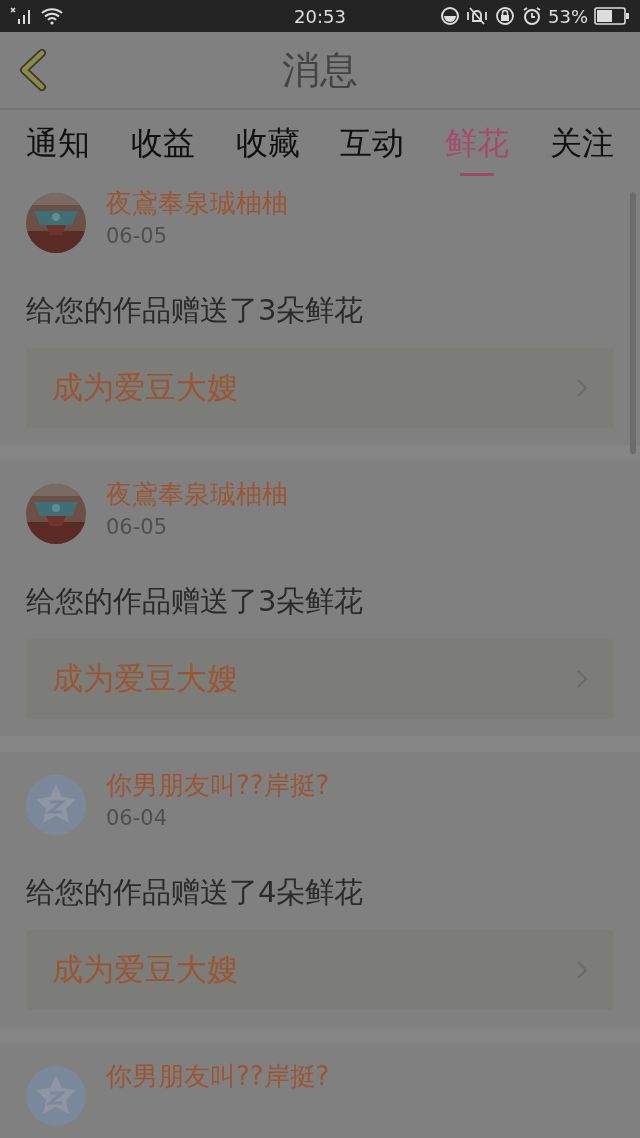 The width and height of the screenshot is (640, 1138). Describe the element at coordinates (372, 145) in the screenshot. I see `tab: 互动` at that location.